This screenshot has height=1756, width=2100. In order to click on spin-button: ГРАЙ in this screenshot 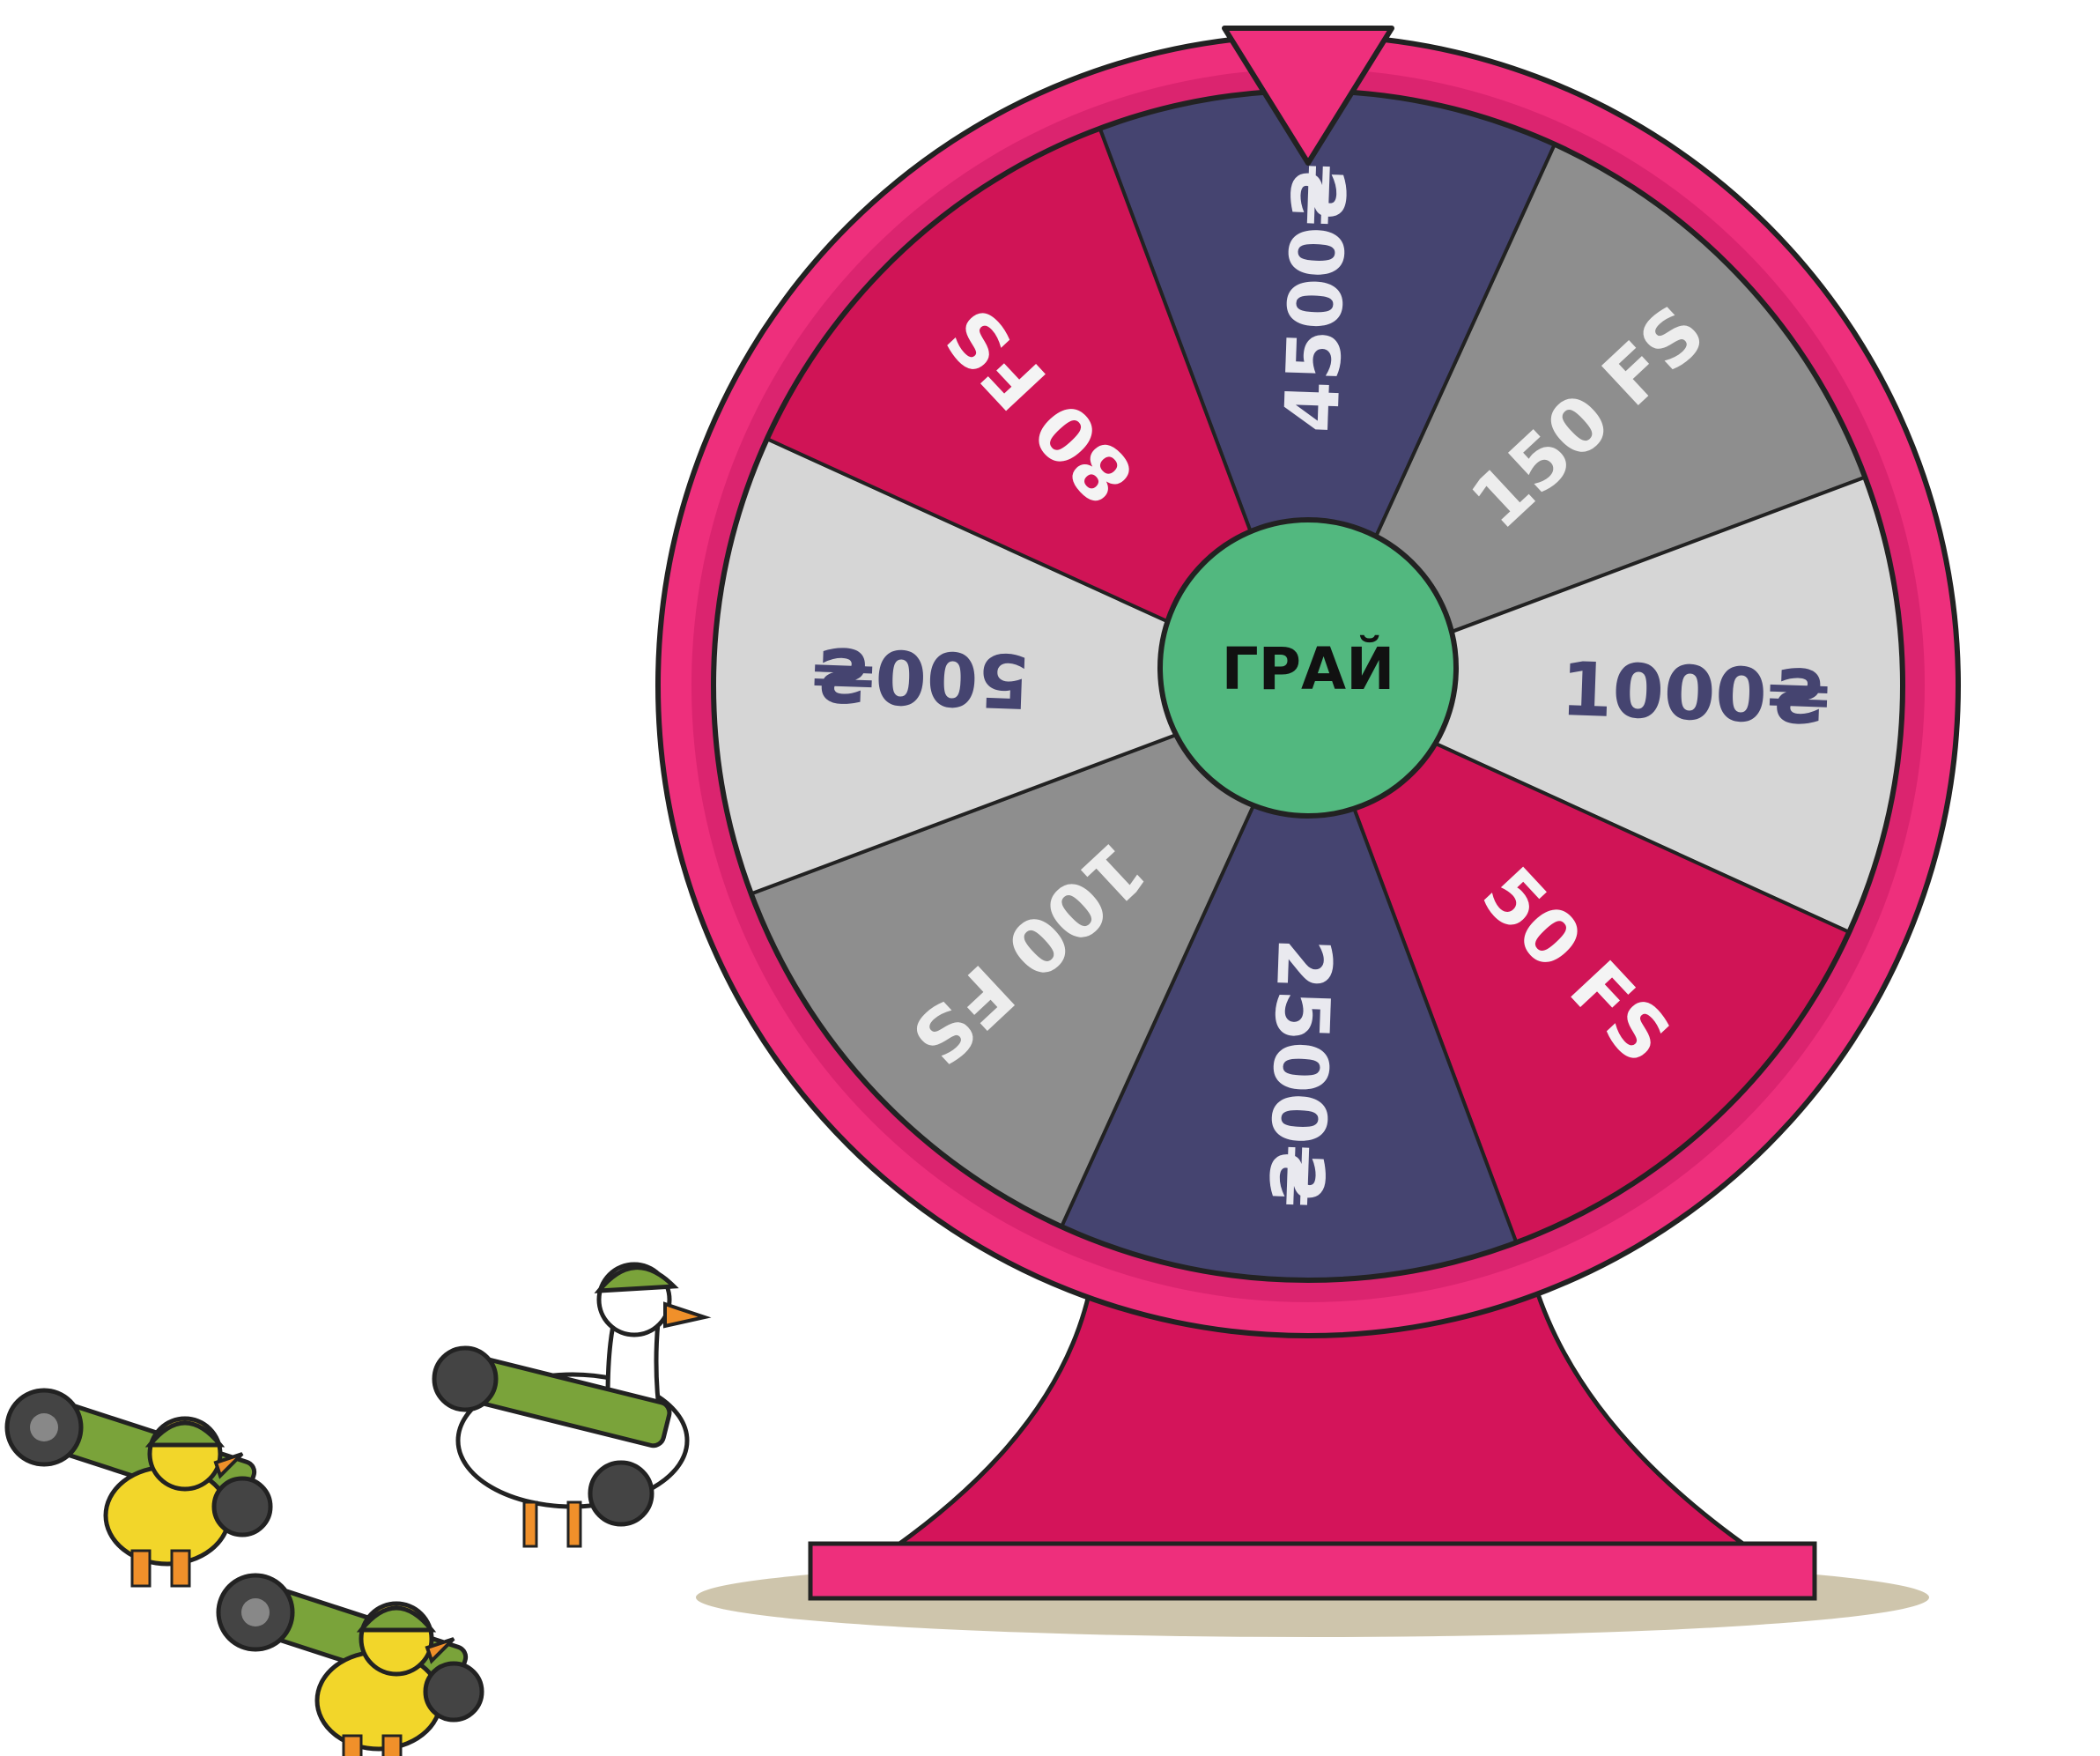, I will do `click(1308, 668)`.